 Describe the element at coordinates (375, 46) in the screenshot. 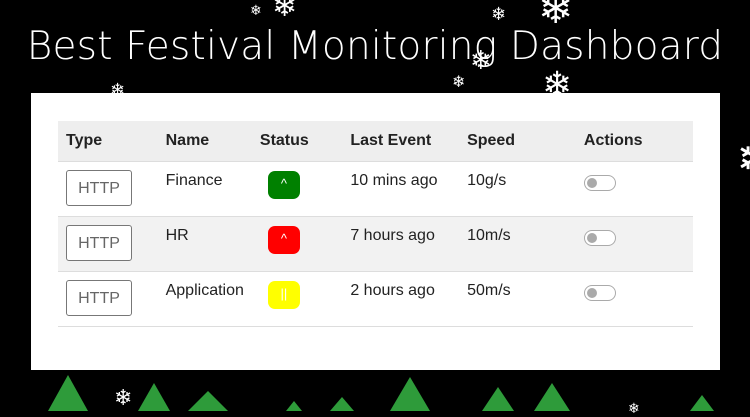

I see `page-title: Best Festival Monitoring Dashboard` at that location.